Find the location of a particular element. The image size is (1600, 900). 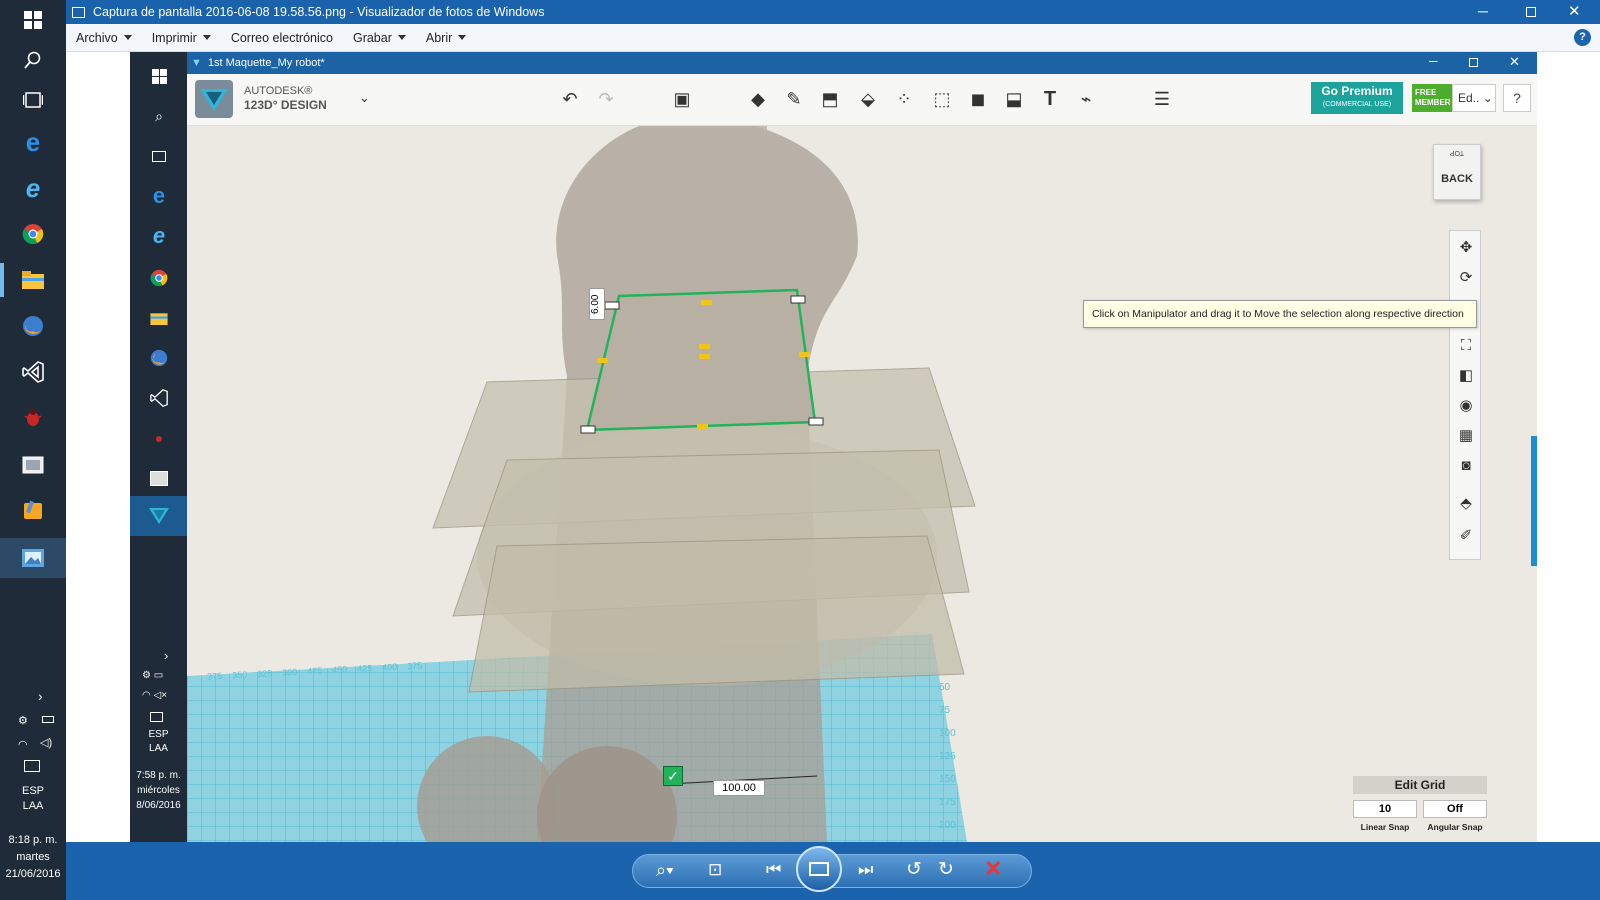

edge-icon: e is located at coordinates (33, 142).